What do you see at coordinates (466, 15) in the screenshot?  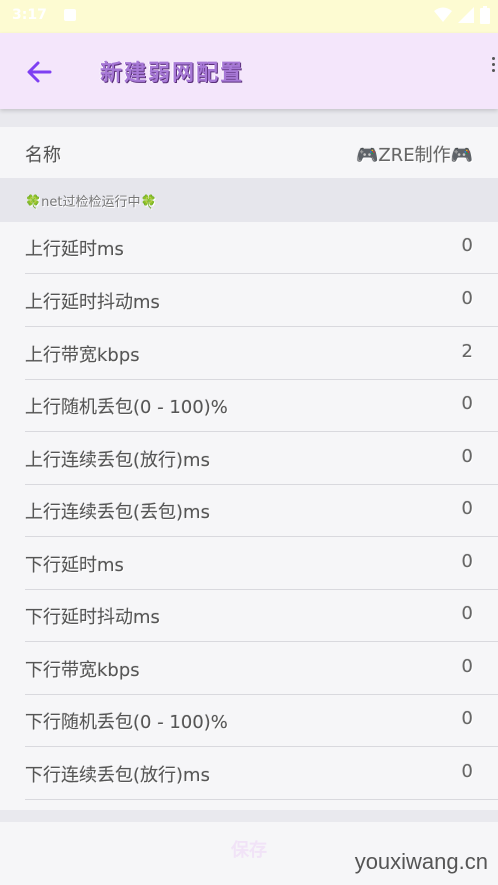 I see `signal-icon` at bounding box center [466, 15].